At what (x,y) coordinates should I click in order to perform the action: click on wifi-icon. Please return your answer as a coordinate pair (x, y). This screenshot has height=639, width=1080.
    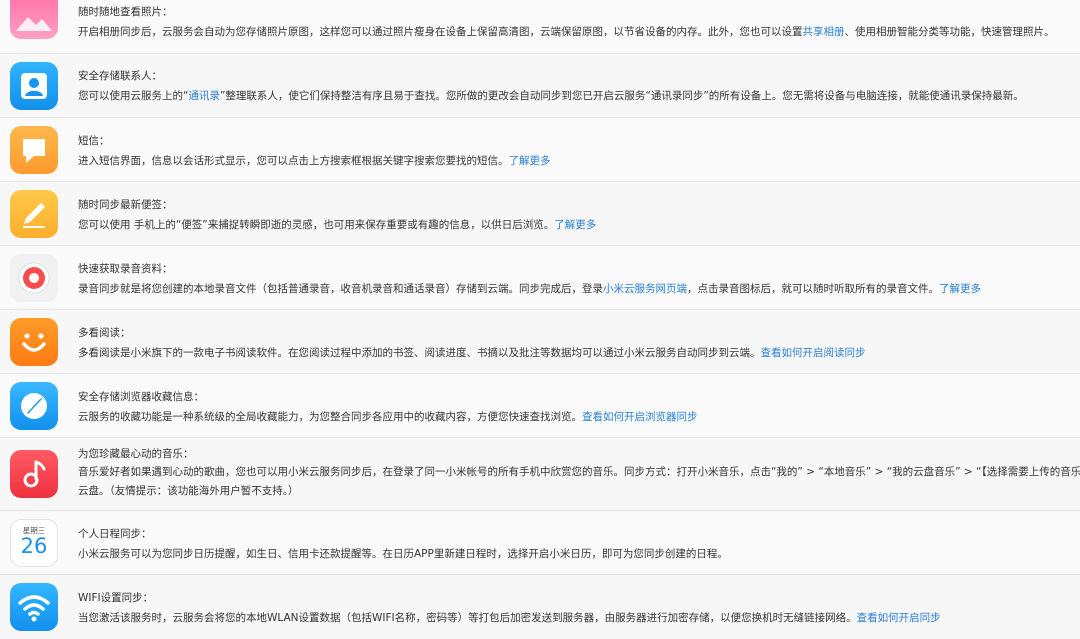
    Looking at the image, I should click on (34, 607).